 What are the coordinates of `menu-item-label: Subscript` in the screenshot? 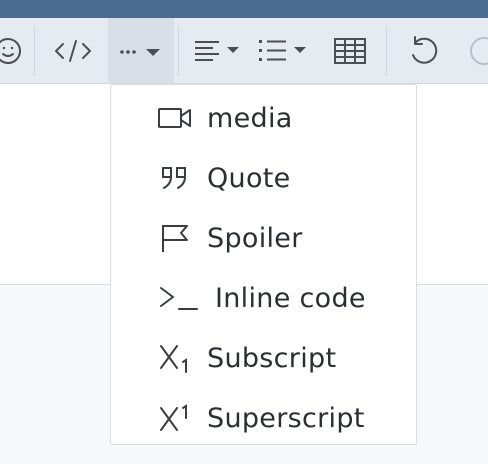 It's located at (272, 358).